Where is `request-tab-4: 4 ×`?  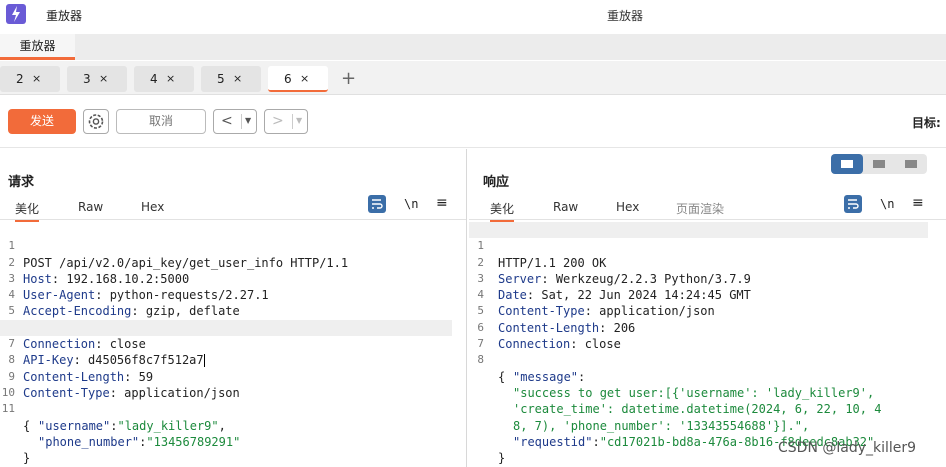
request-tab-4: 4 × is located at coordinates (164, 79).